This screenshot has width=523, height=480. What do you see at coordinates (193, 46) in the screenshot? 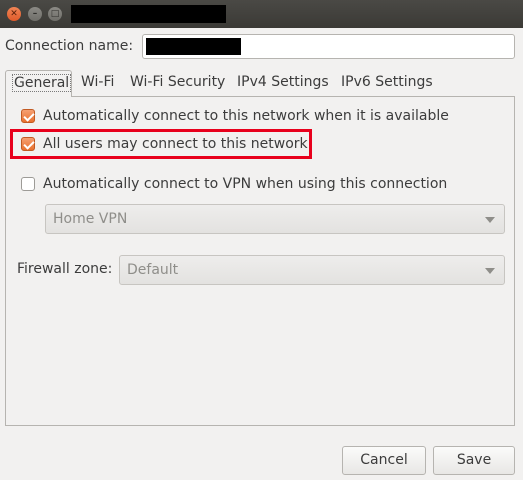
I see `connection-name-redacted` at bounding box center [193, 46].